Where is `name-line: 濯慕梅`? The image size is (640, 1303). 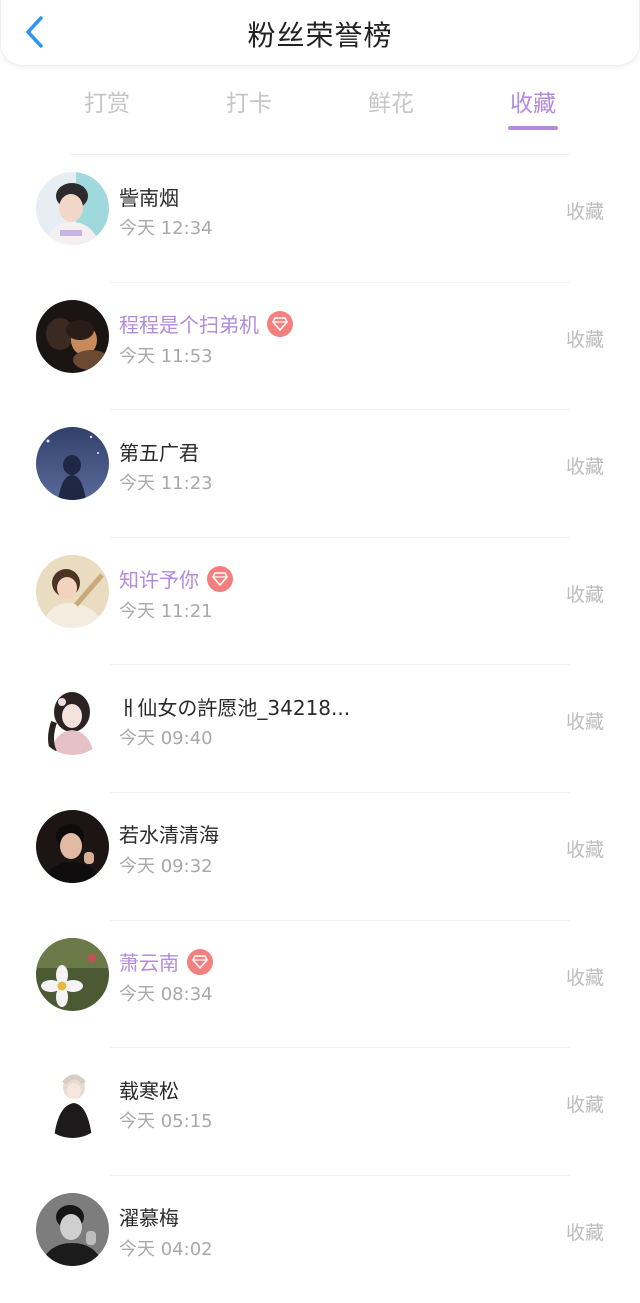
name-line: 濯慕梅 is located at coordinates (149, 1217).